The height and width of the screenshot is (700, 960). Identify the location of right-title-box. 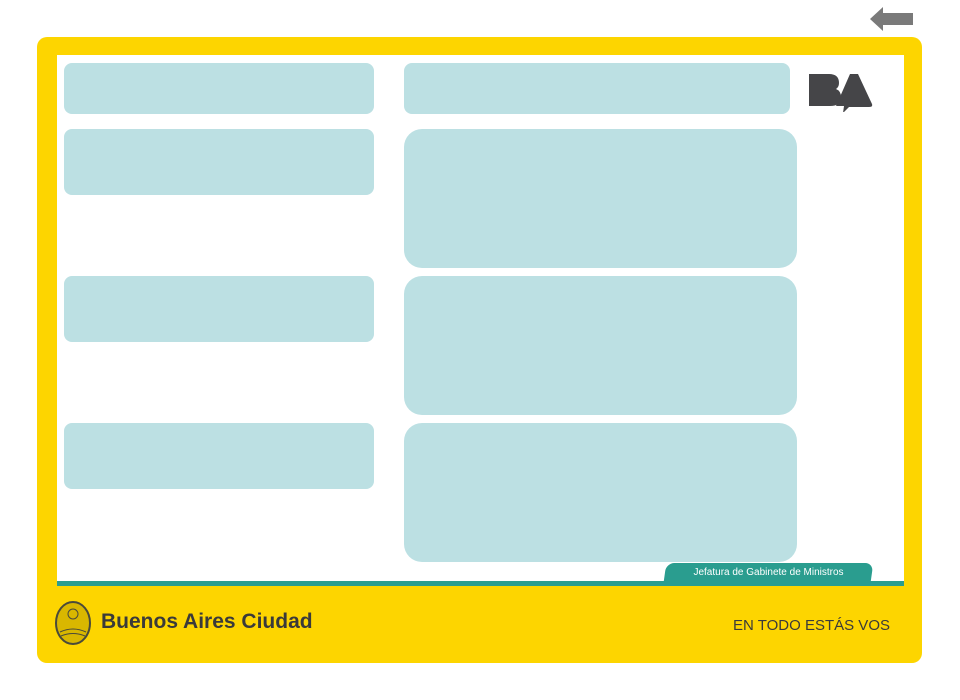
(597, 88).